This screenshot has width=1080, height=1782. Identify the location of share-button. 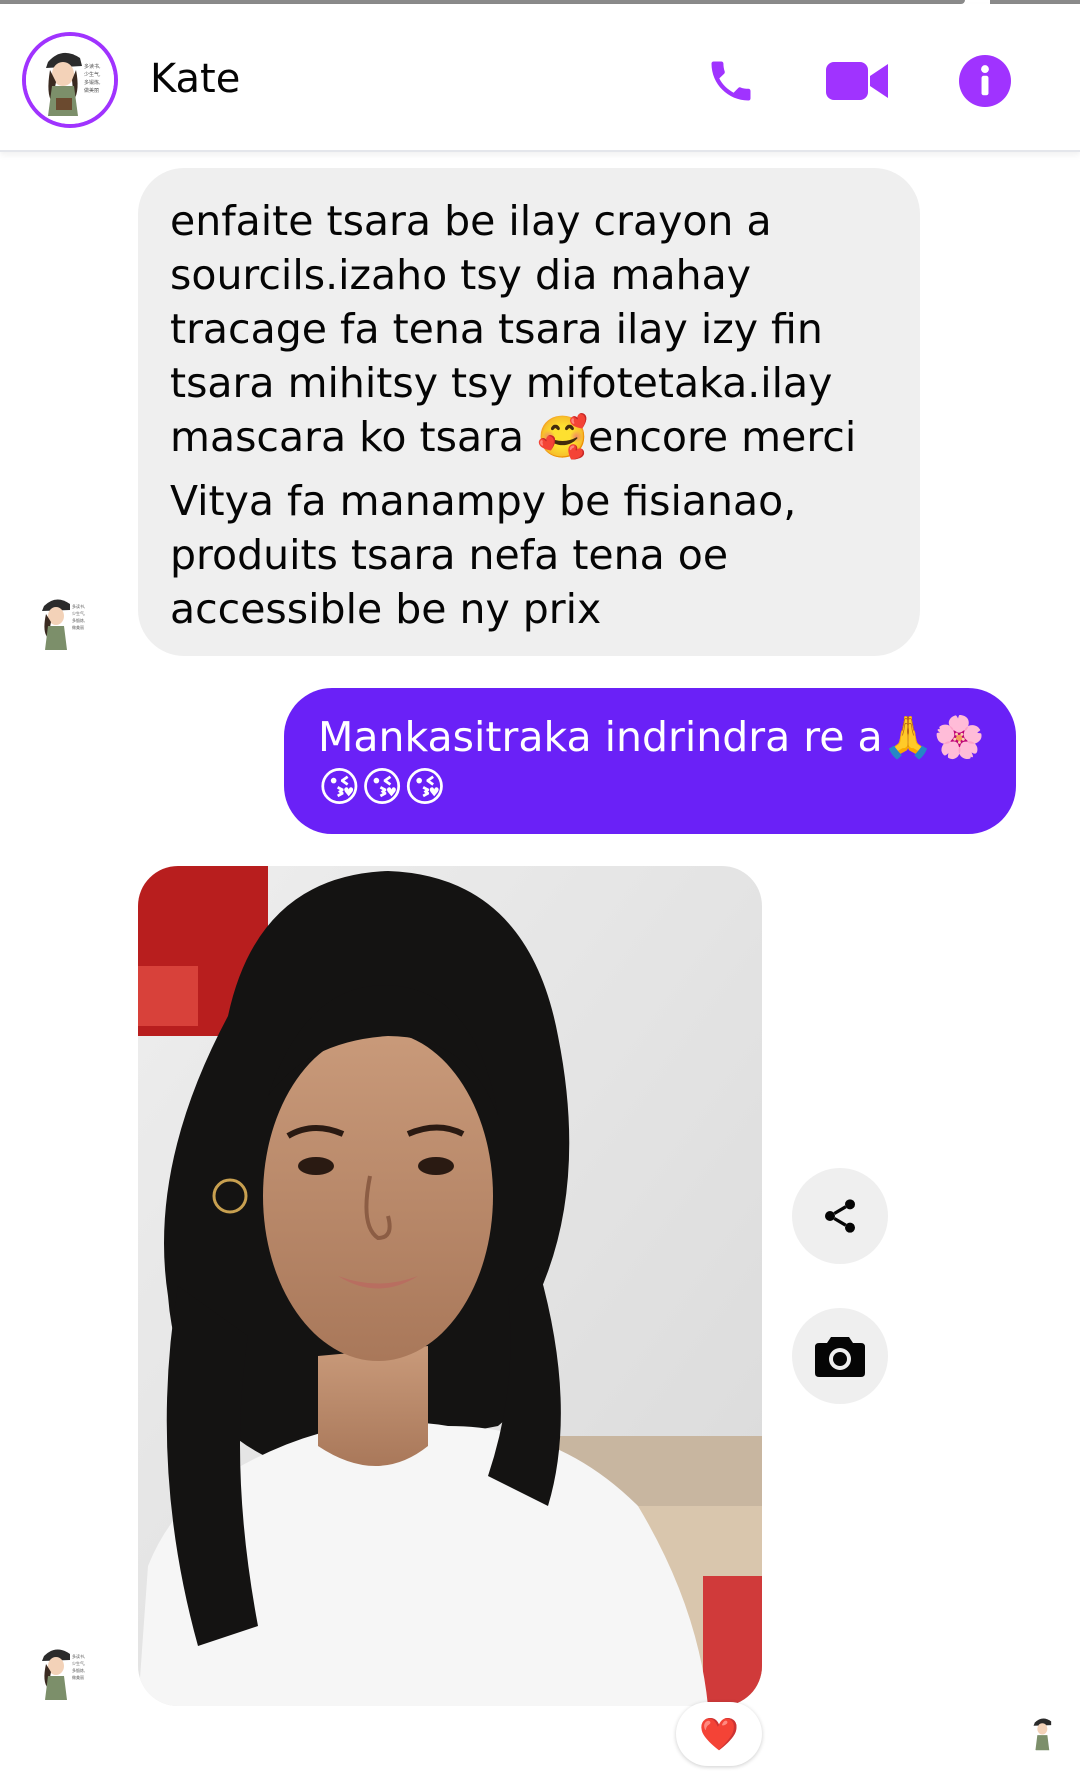
(840, 1216).